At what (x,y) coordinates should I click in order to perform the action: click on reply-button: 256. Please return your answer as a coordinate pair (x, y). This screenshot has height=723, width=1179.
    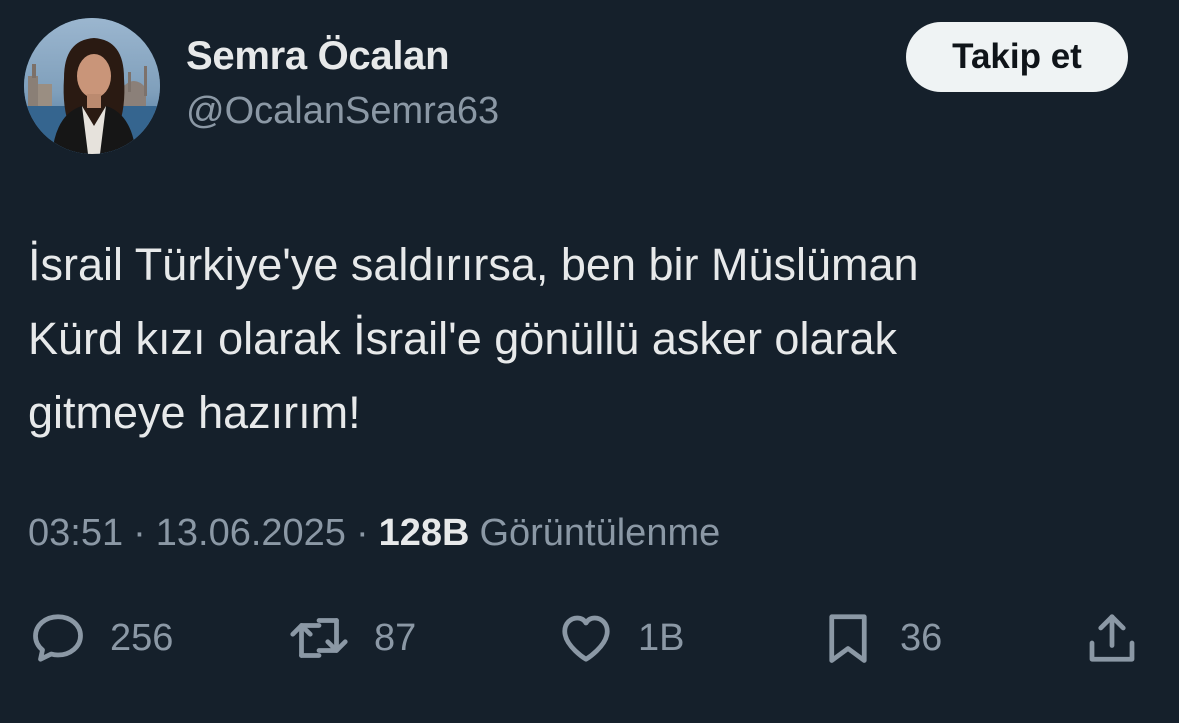
    Looking at the image, I should click on (100, 638).